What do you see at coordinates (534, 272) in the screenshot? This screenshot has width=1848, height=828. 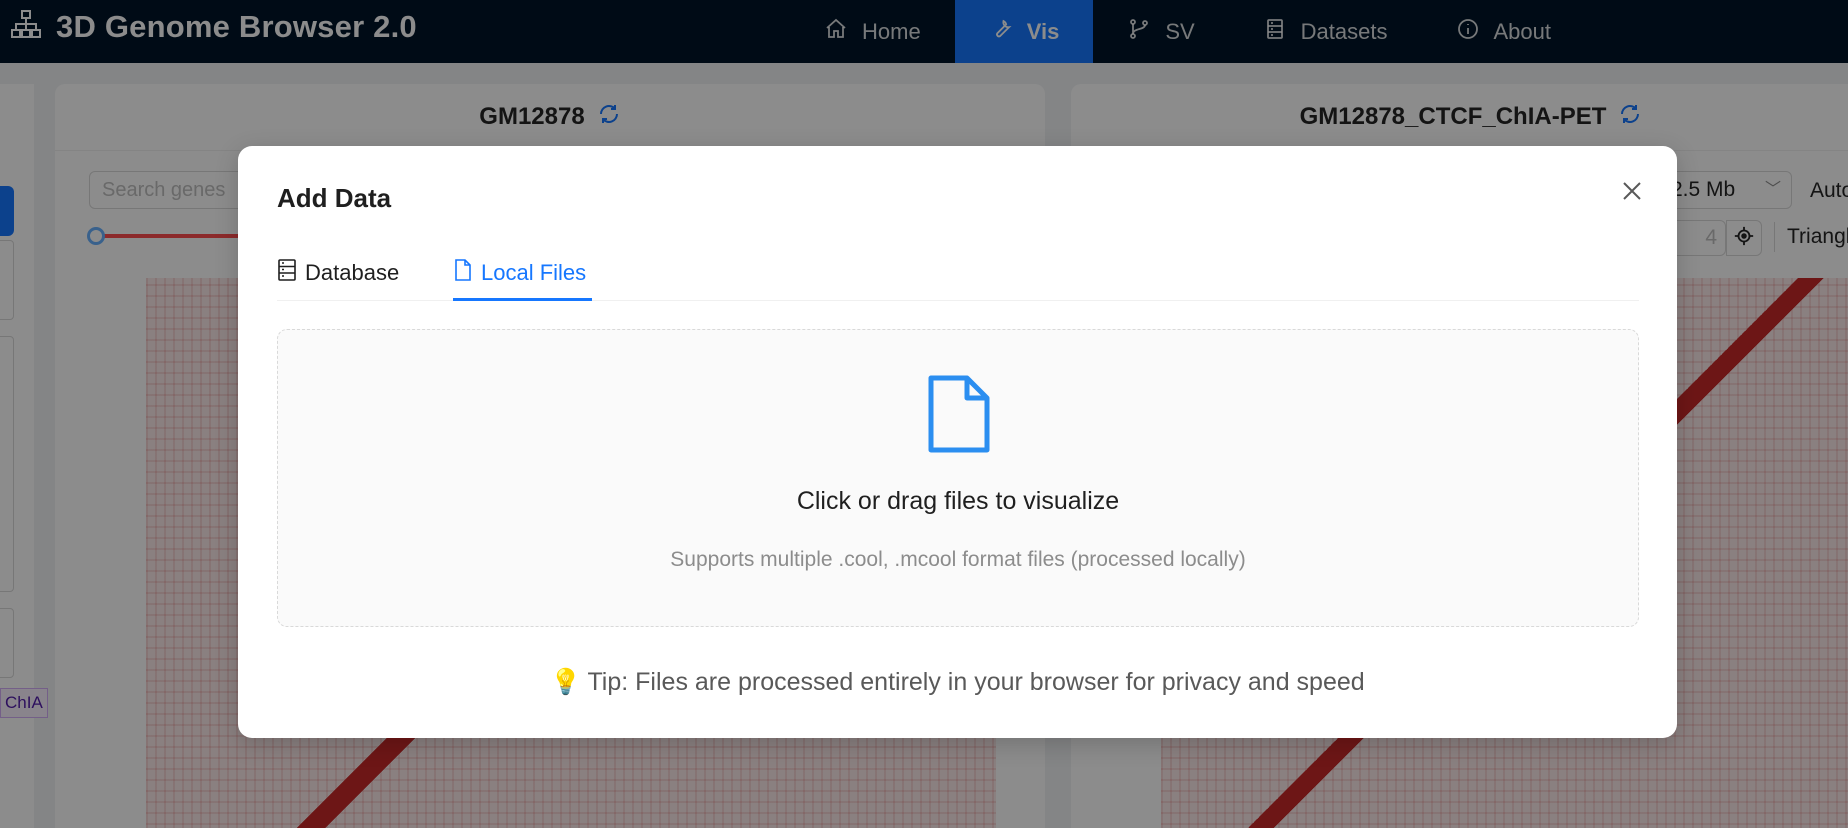 I see `tab-label: Local Files` at bounding box center [534, 272].